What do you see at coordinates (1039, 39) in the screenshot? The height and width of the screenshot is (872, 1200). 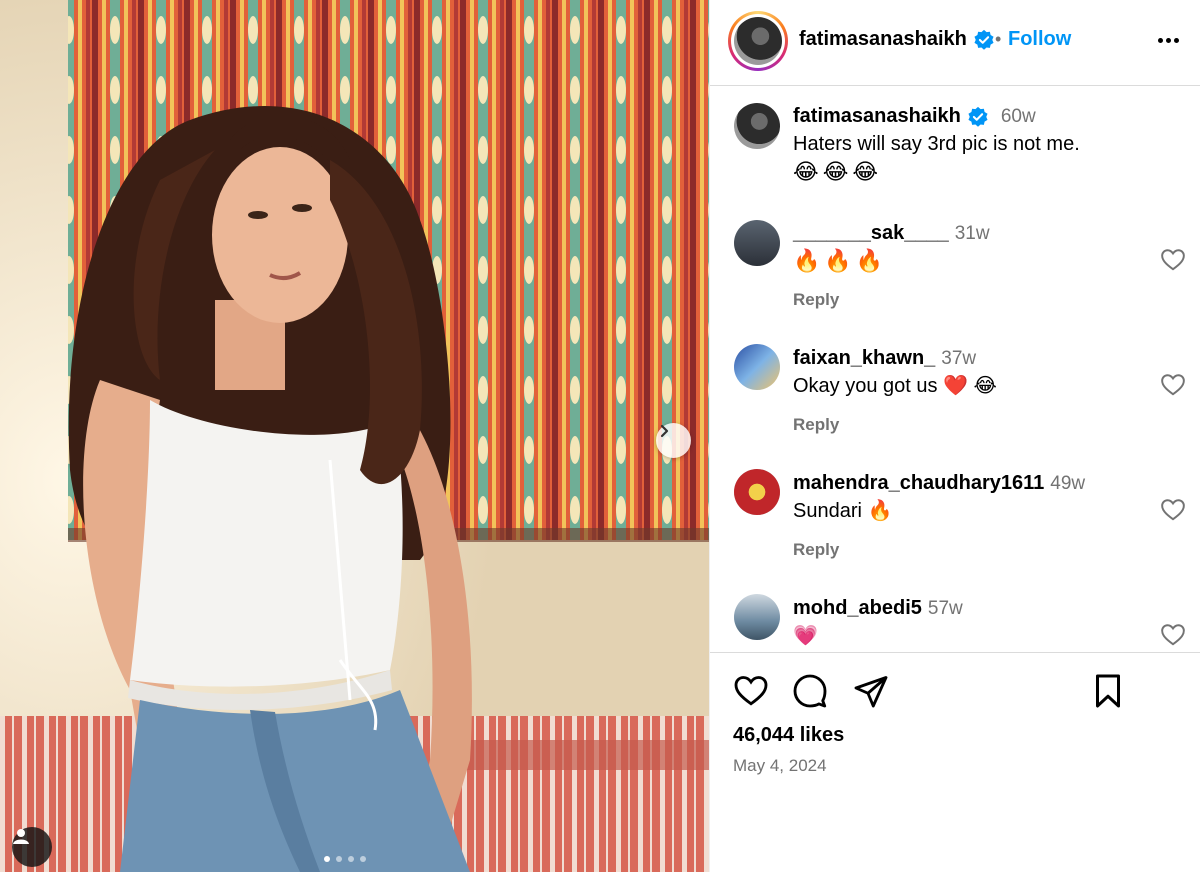 I see `follow-button: Follow` at bounding box center [1039, 39].